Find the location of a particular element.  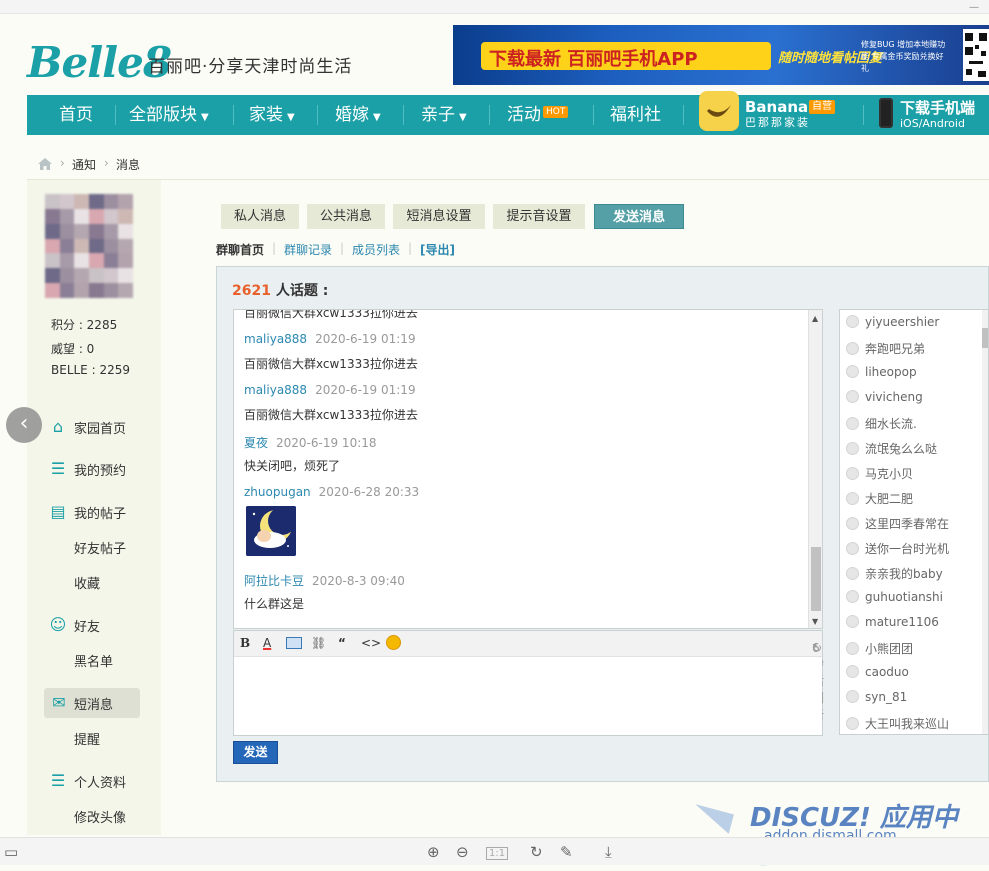

member-list-item: yiyueershier is located at coordinates (892, 325).